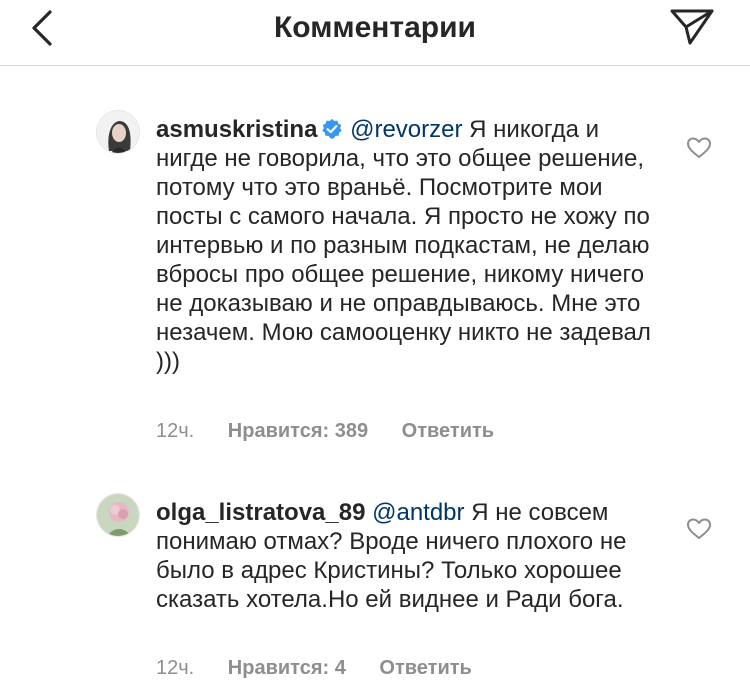  Describe the element at coordinates (287, 668) in the screenshot. I see `comment-likes: Нравится: 4` at that location.